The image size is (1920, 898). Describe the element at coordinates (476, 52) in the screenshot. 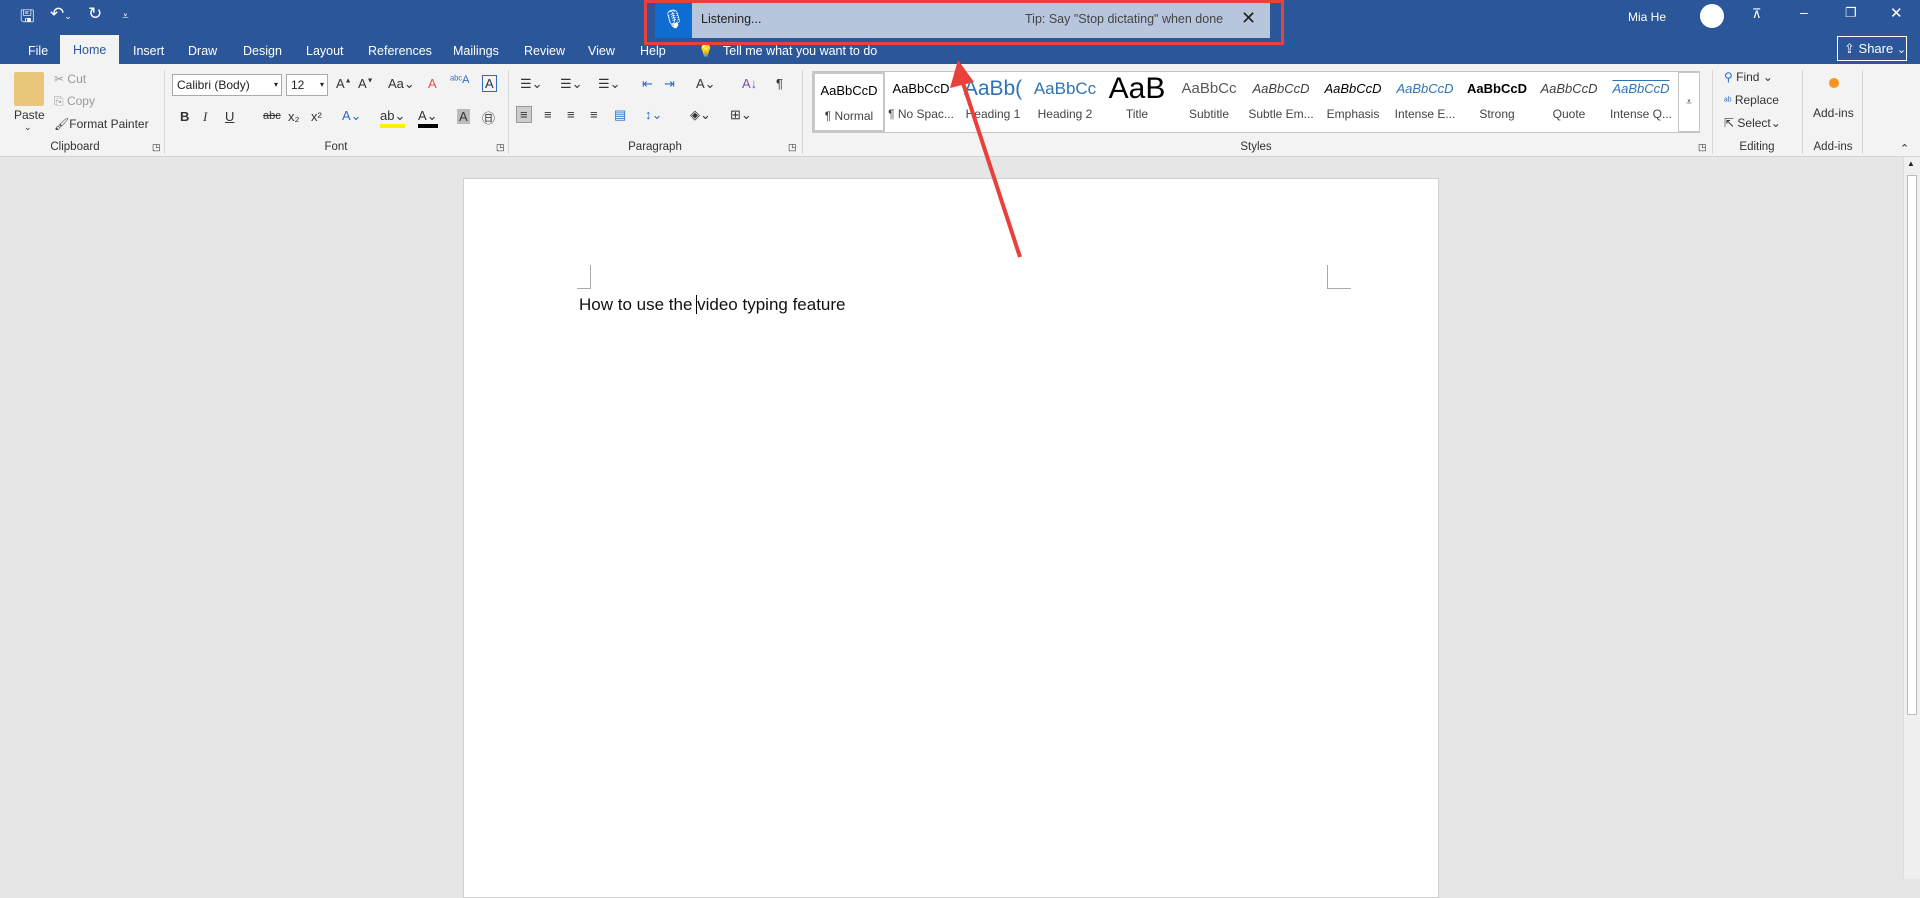

I see `tab-mailings: Mailings` at that location.